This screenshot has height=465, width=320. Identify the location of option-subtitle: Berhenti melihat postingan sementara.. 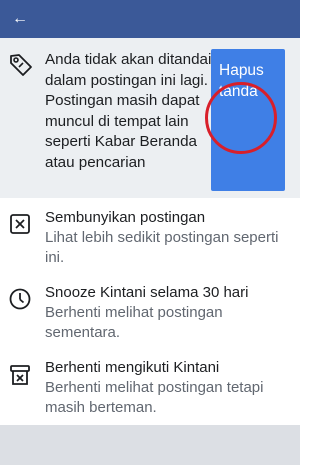
(134, 322).